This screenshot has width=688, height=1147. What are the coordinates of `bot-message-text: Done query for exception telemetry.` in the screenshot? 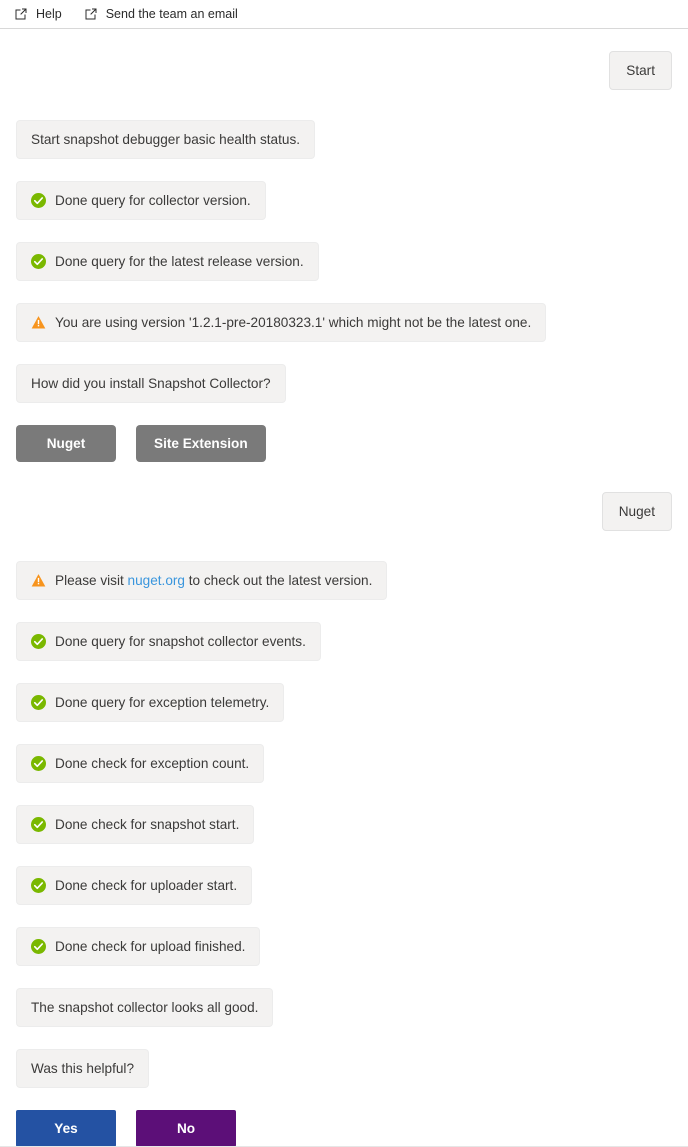 It's located at (162, 702).